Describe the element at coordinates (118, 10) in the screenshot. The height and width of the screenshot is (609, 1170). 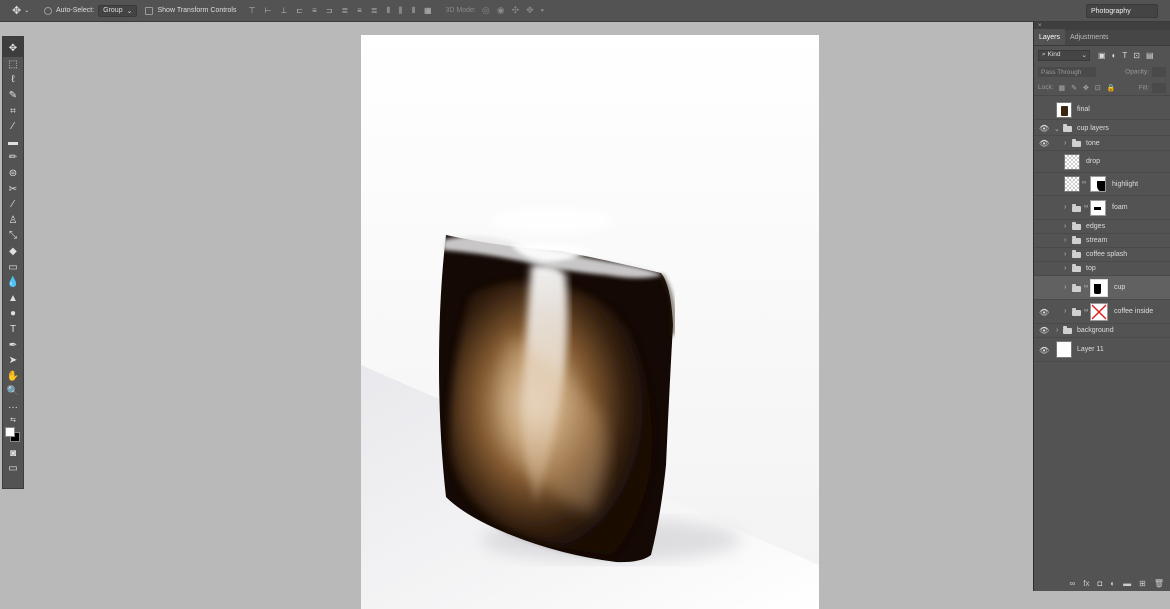
I see `auto-select-dropdown: Group ⌄` at that location.